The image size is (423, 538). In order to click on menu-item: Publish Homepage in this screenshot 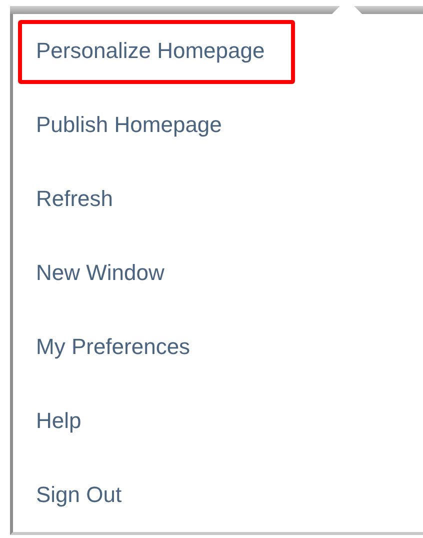, I will do `click(218, 125)`.